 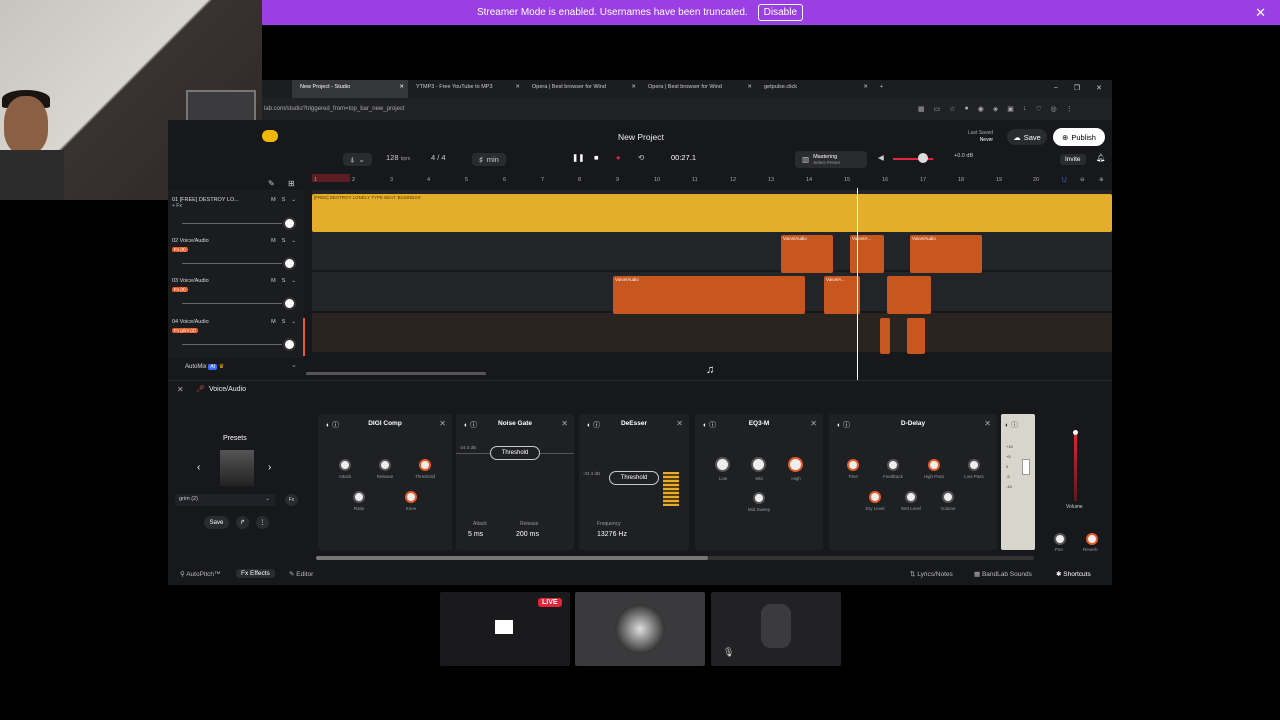 What do you see at coordinates (1092, 539) in the screenshot?
I see `reverb-knob` at bounding box center [1092, 539].